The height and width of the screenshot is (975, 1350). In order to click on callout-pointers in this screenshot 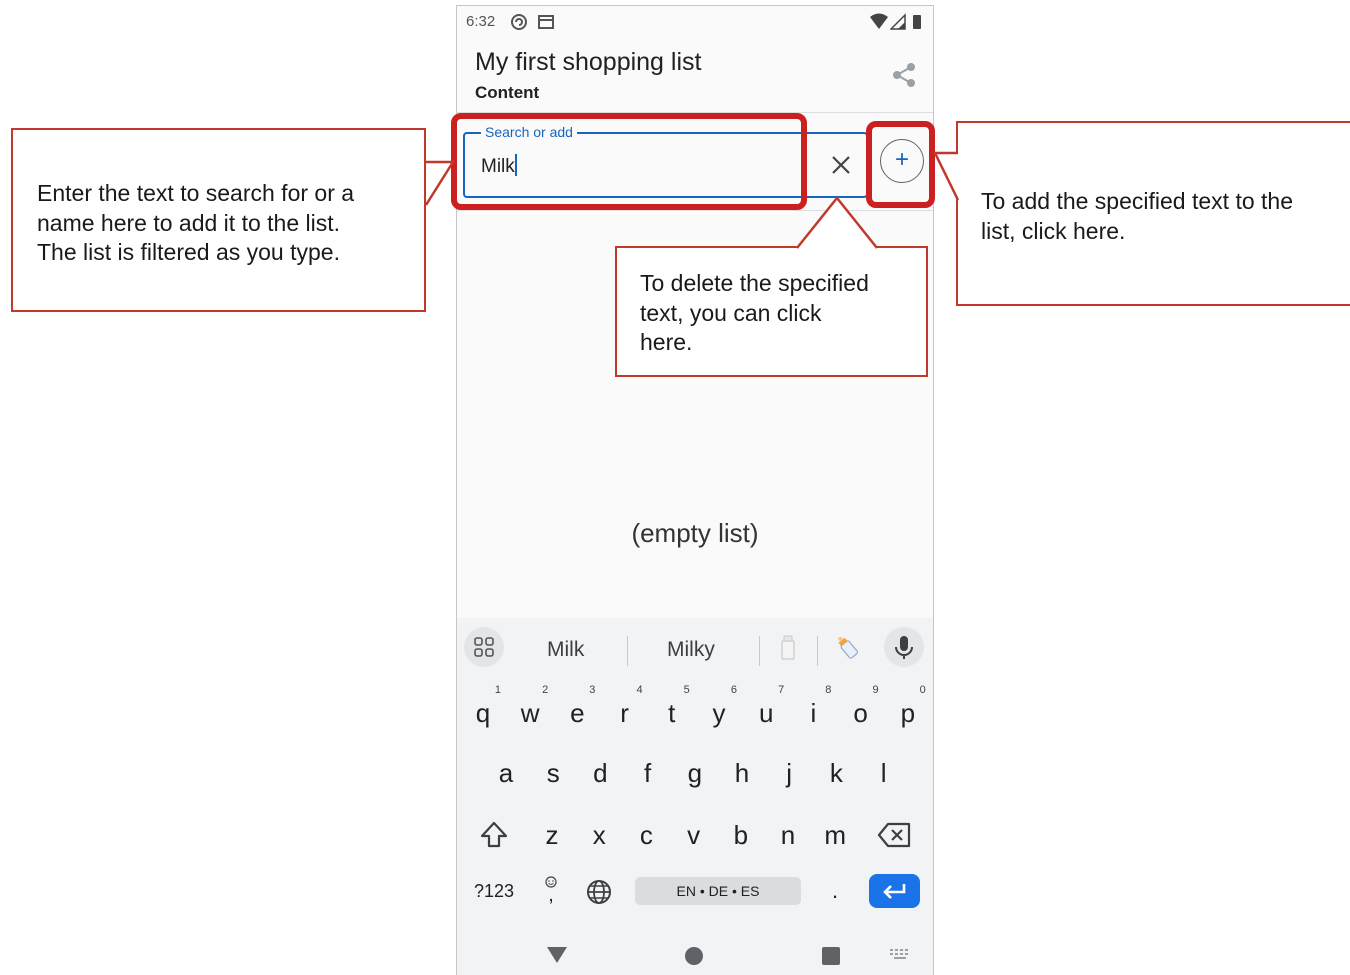, I will do `click(692, 200)`.